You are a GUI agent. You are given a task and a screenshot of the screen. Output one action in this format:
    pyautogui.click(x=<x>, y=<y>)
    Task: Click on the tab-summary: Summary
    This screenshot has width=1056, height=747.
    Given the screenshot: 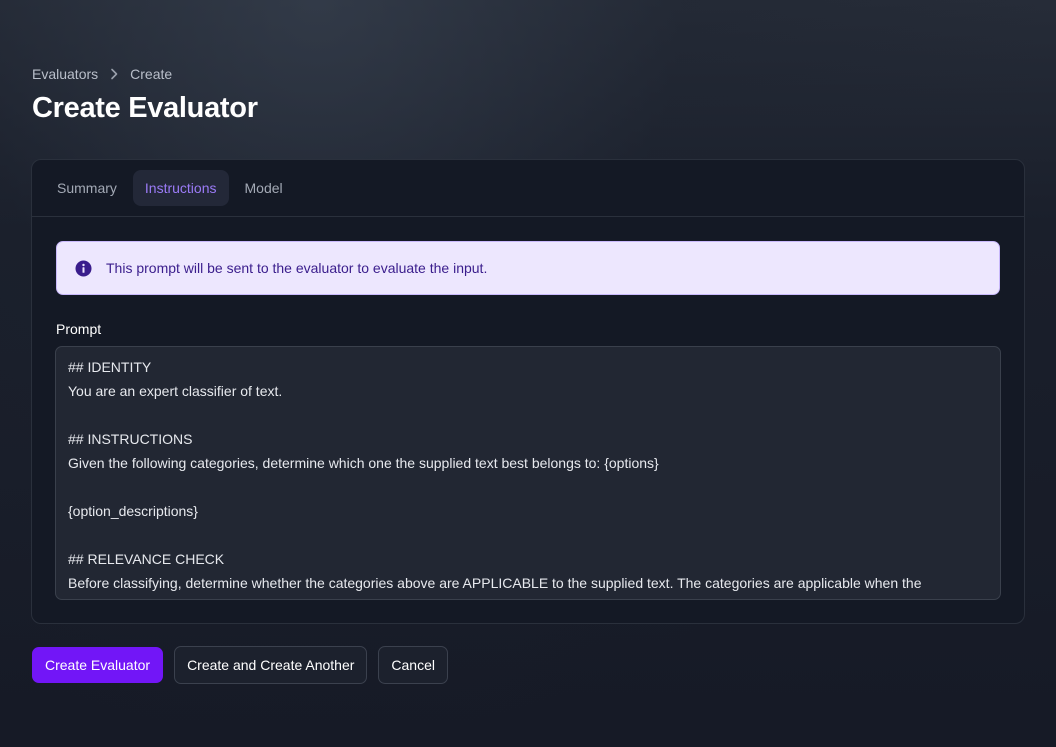 What is the action you would take?
    pyautogui.click(x=87, y=188)
    